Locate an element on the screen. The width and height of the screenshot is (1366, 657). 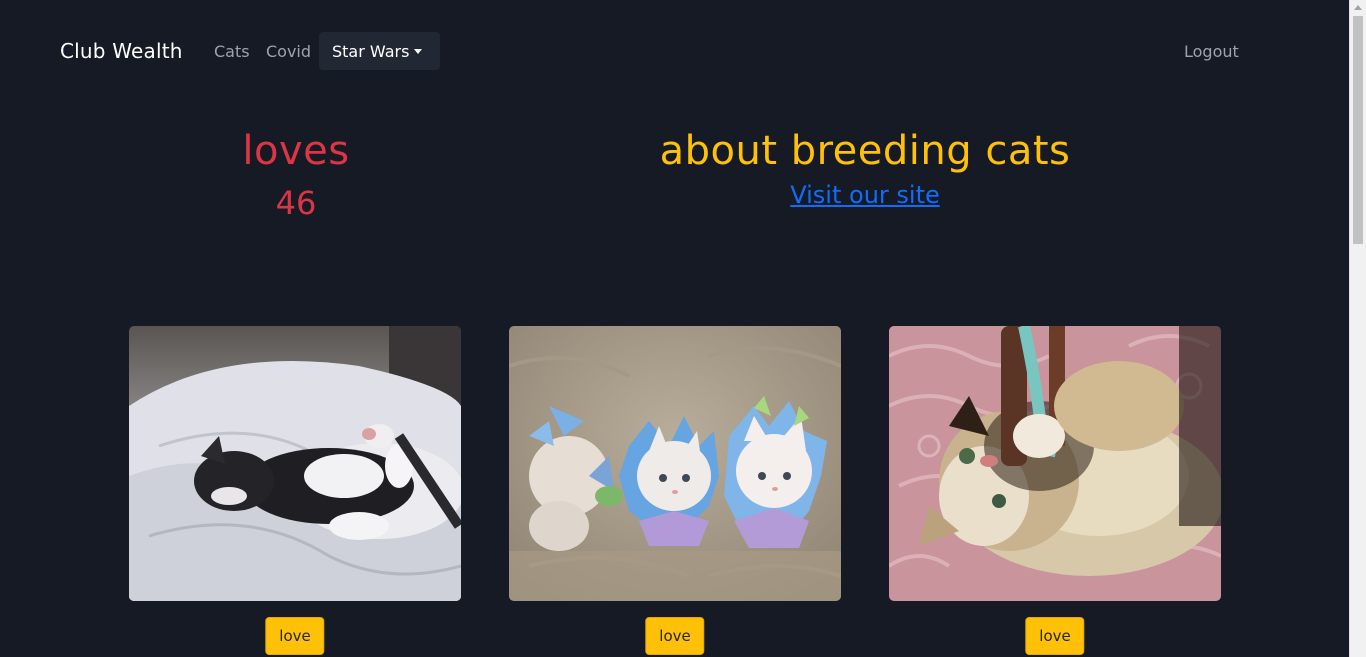
scrollbar-thumb is located at coordinates (1358, 130).